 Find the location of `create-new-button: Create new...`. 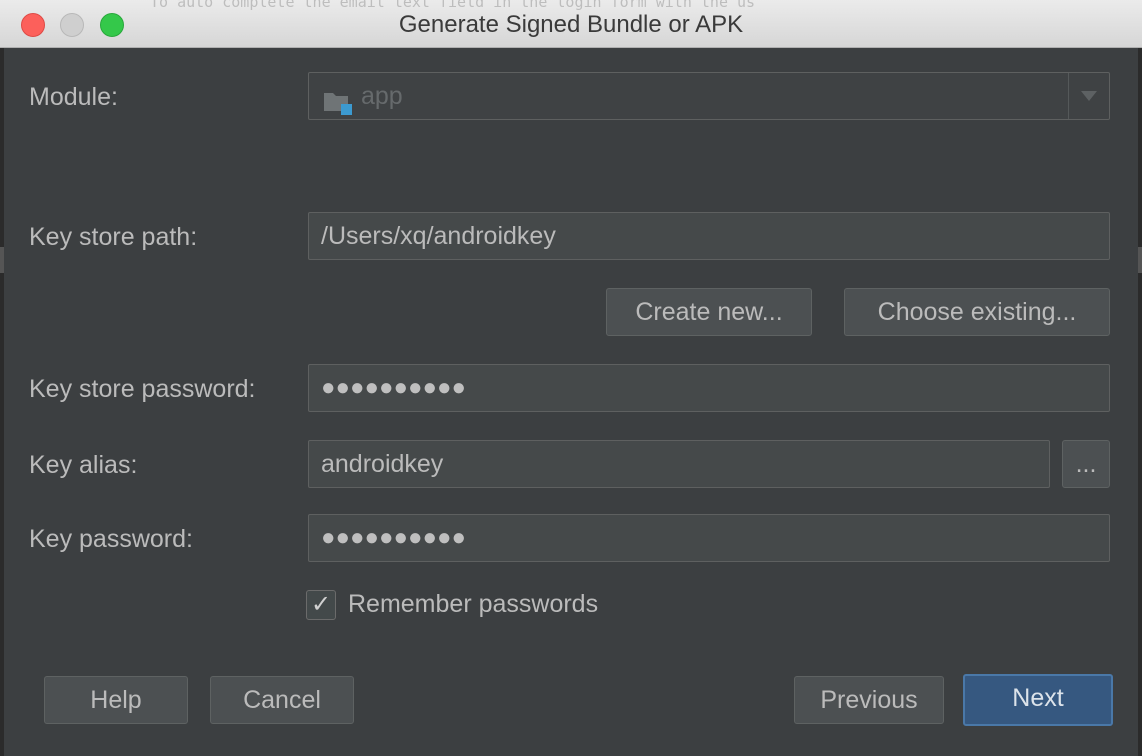

create-new-button: Create new... is located at coordinates (709, 312).